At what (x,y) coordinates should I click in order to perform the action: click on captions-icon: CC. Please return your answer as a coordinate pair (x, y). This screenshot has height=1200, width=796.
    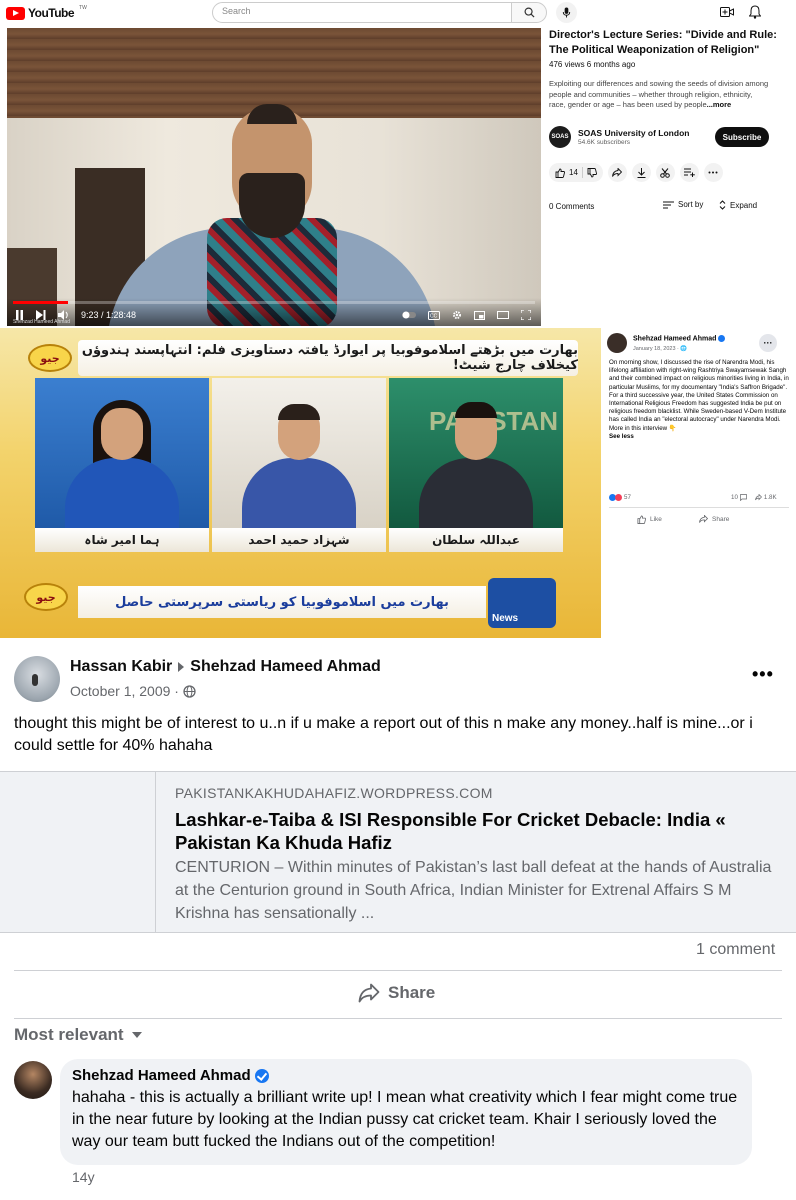
    Looking at the image, I should click on (434, 315).